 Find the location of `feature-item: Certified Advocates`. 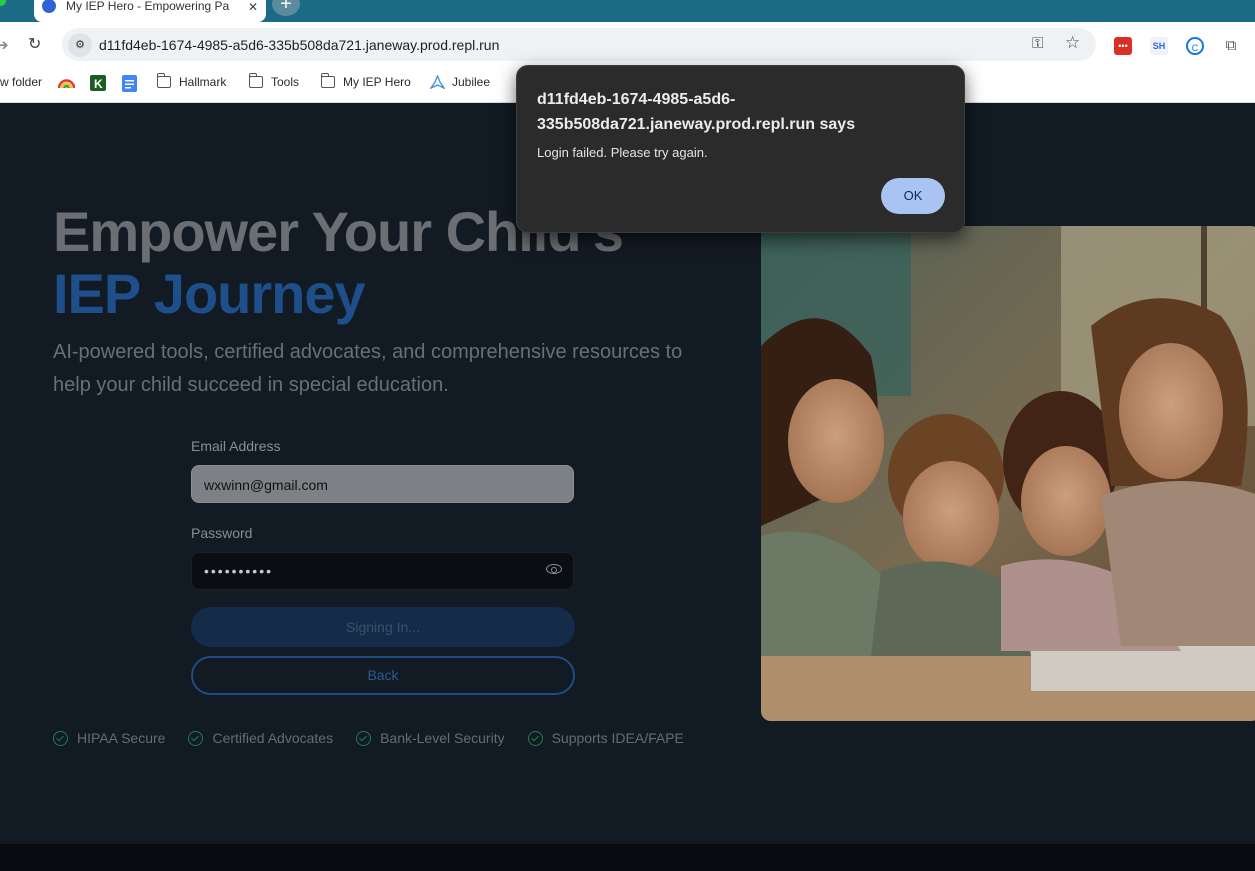

feature-item: Certified Advocates is located at coordinates (260, 738).